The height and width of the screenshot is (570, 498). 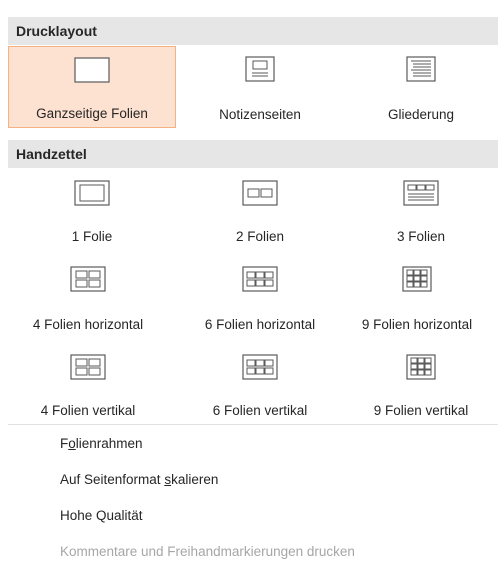 What do you see at coordinates (88, 410) in the screenshot?
I see `handout-4-vertical-label: 4 Folien vertikal` at bounding box center [88, 410].